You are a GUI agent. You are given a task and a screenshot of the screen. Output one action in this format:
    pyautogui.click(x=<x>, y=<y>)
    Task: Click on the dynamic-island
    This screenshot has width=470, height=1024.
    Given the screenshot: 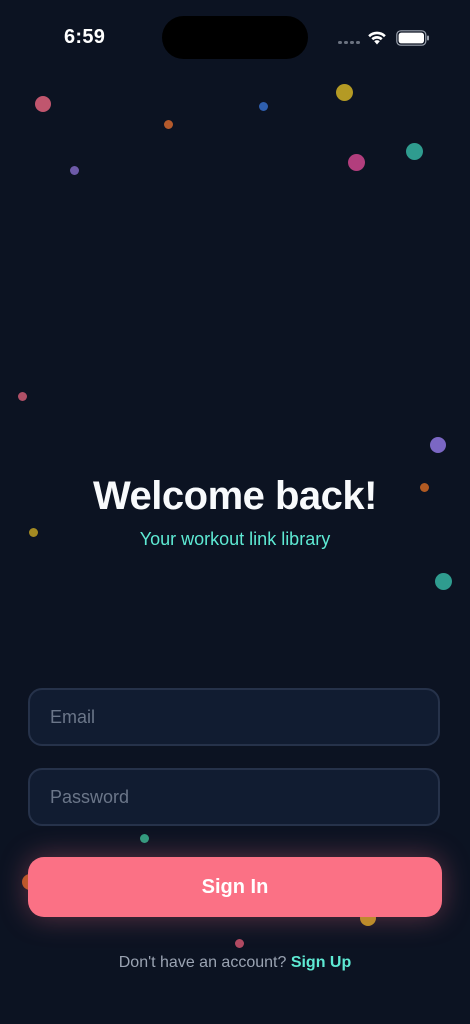 What is the action you would take?
    pyautogui.click(x=235, y=37)
    